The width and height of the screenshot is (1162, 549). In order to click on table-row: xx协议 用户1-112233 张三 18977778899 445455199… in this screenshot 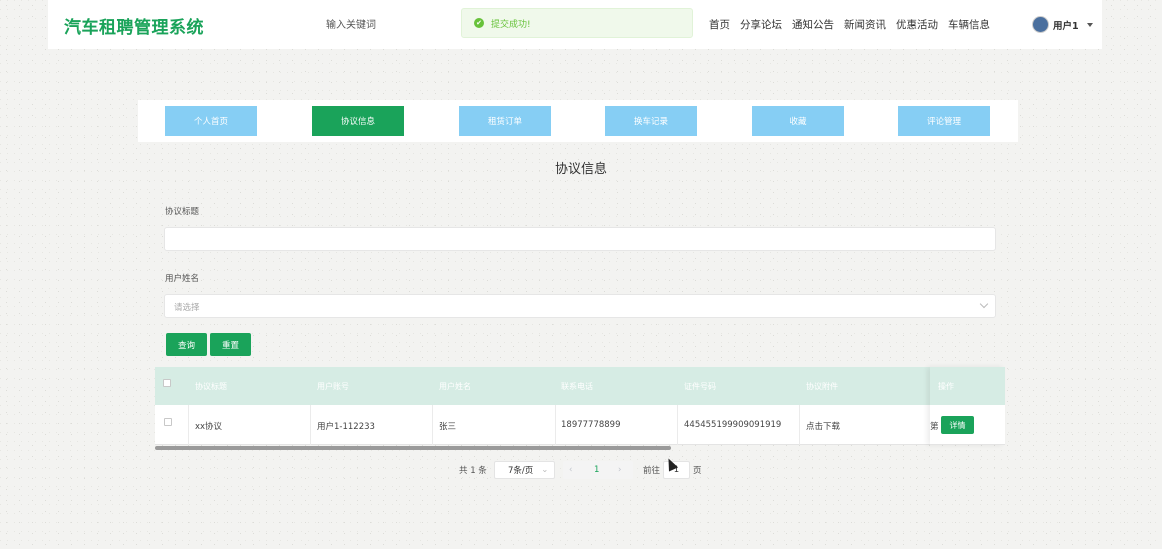, I will do `click(580, 425)`.